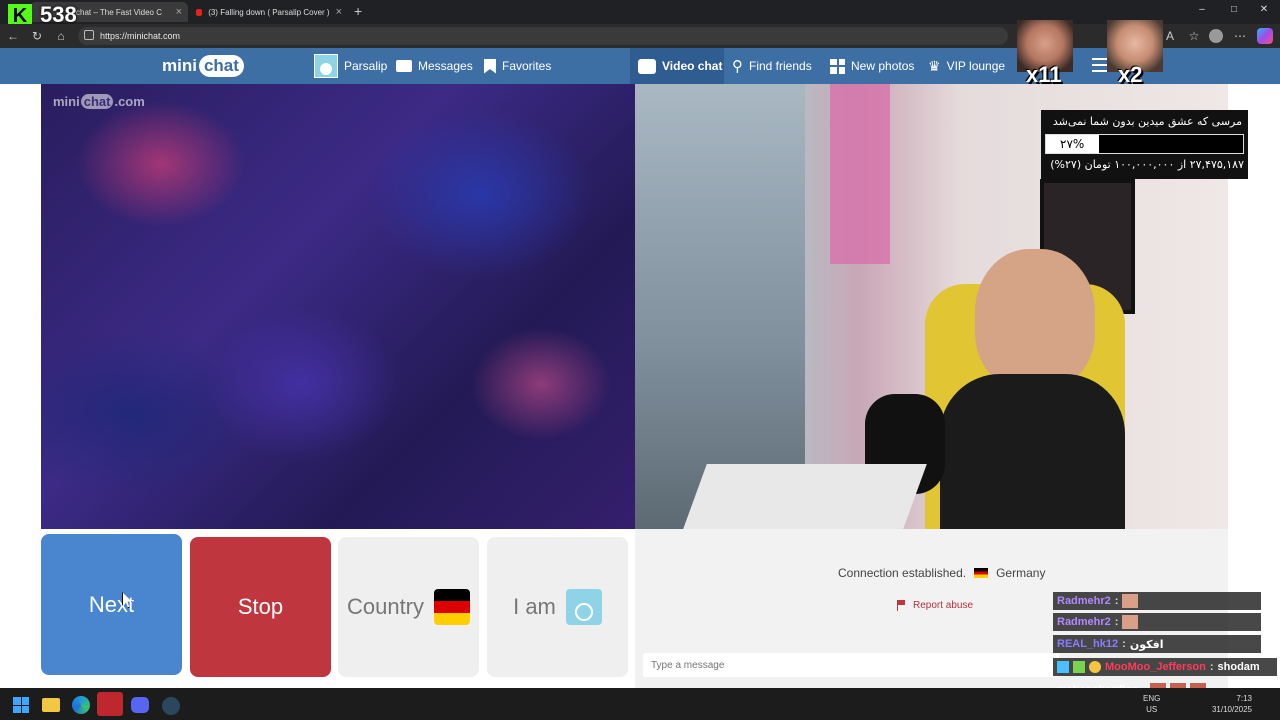 This screenshot has width=1280, height=720. I want to click on country-button: Country, so click(408, 607).